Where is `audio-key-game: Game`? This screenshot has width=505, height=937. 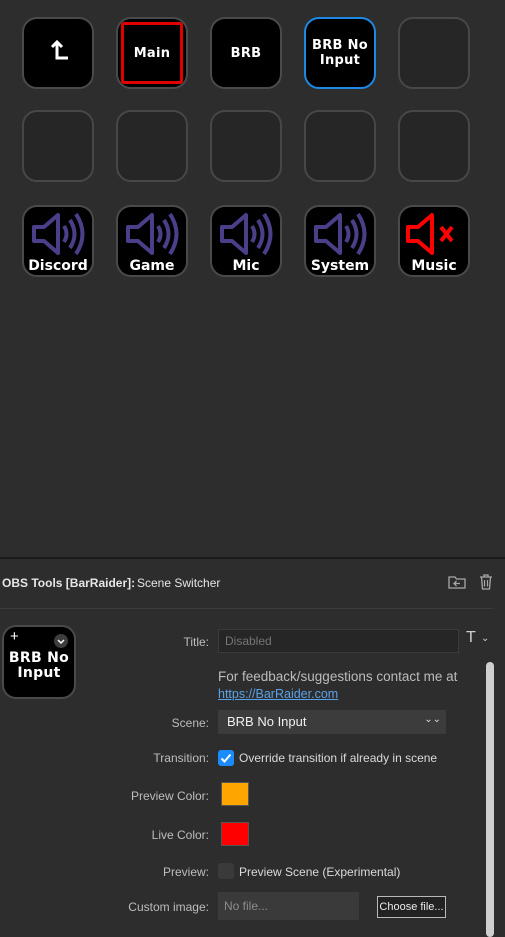
audio-key-game: Game is located at coordinates (152, 241).